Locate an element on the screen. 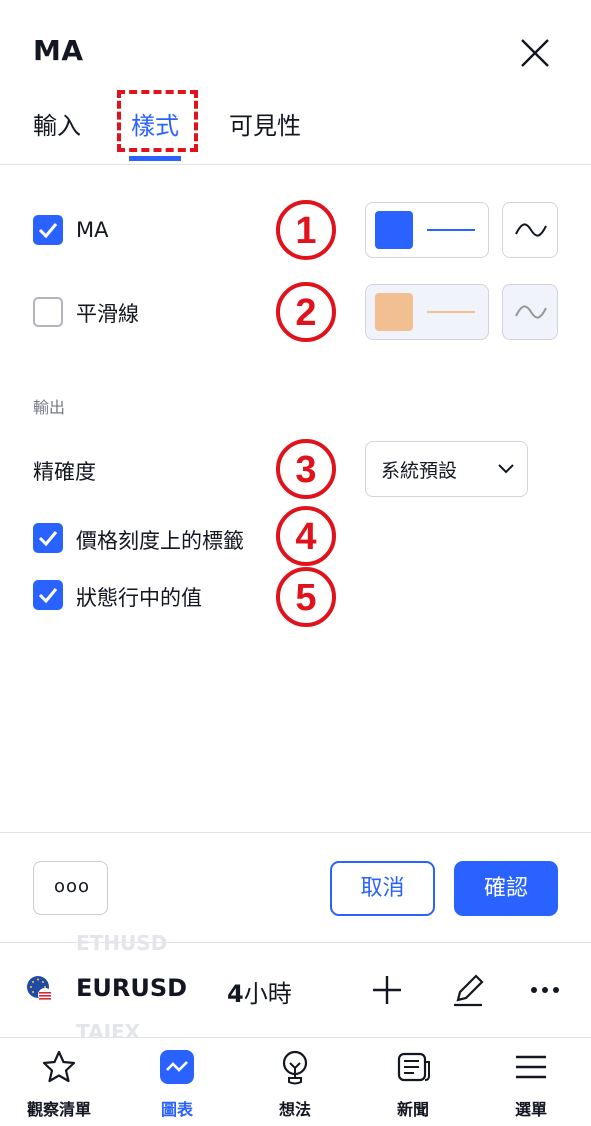 This screenshot has width=591, height=1126. precision-row: 精確度 3 系統預設 is located at coordinates (295, 469).